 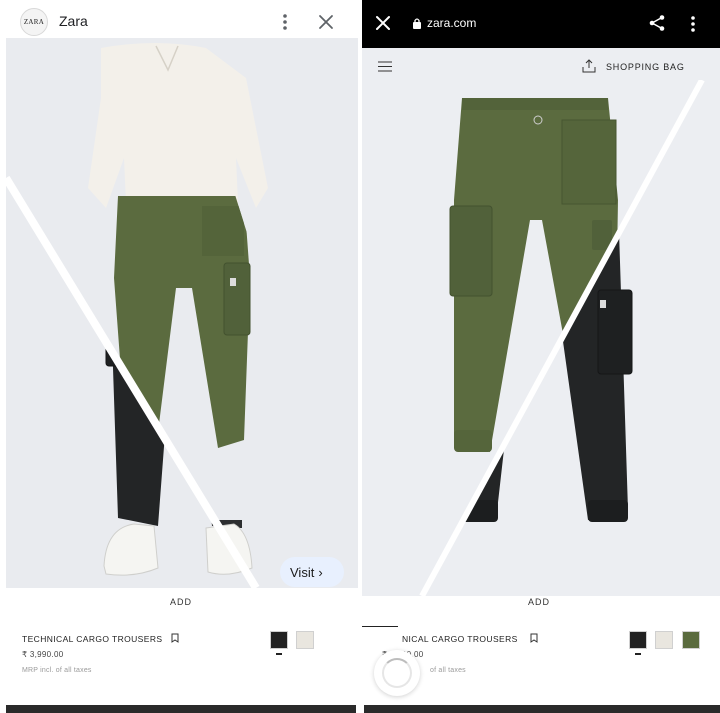 I want to click on tab-underline, so click(x=380, y=626).